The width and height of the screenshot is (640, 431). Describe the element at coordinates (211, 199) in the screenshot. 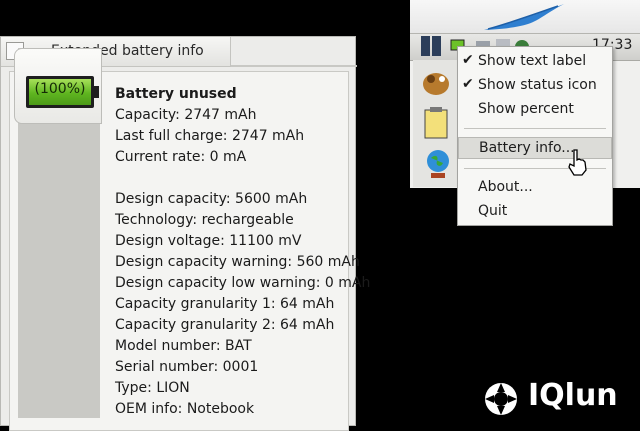

I see `battery-detail-line: Design capacity: 5600 mAh` at that location.